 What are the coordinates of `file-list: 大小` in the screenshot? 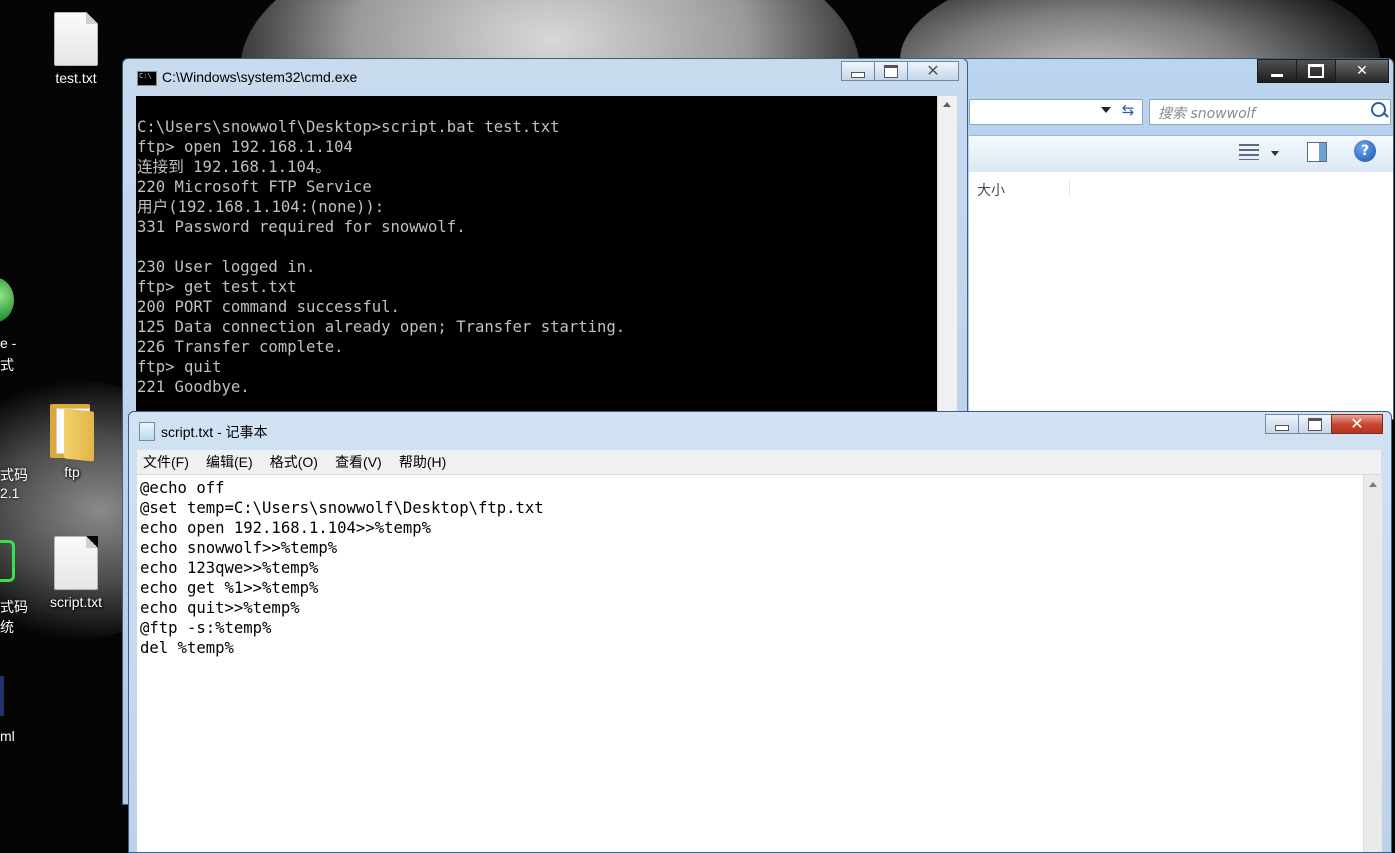 It's located at (1181, 295).